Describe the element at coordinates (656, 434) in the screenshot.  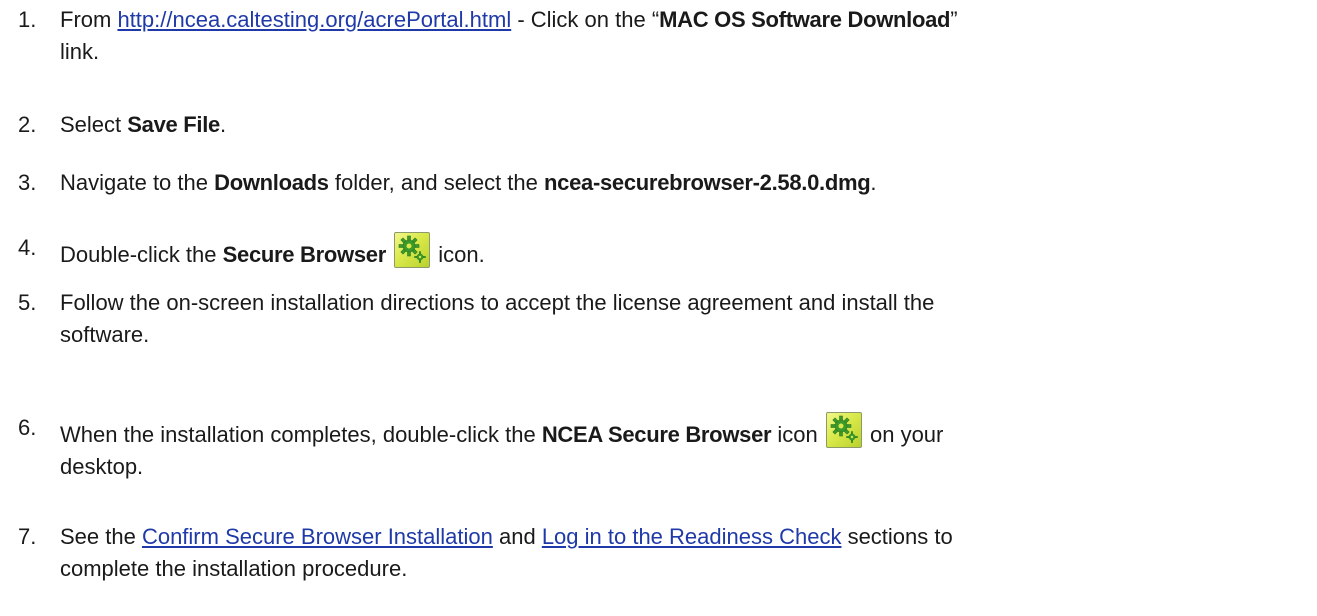
I see `ncea-secure-browser-label: NCEA Secure Browser` at that location.